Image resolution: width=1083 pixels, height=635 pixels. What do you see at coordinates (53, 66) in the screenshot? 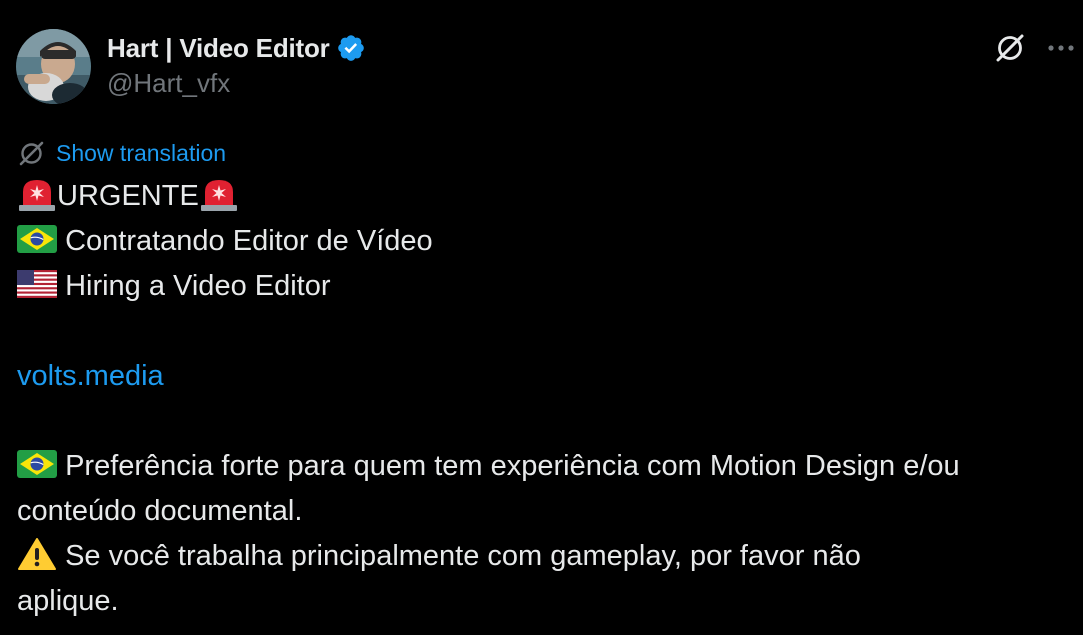
I see `avatar` at bounding box center [53, 66].